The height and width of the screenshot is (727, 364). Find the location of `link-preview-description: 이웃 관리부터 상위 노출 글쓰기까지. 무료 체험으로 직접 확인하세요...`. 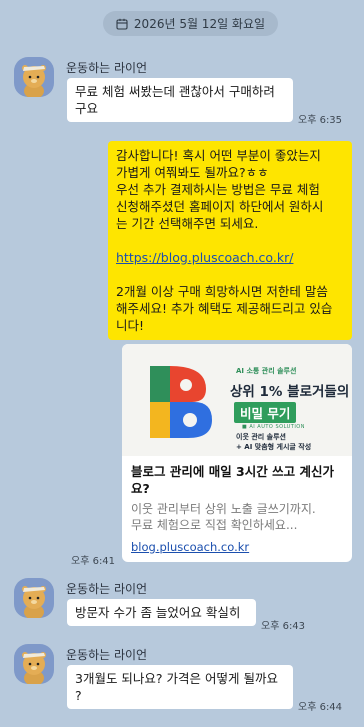

link-preview-description: 이웃 관리부터 상위 노출 글쓰기까지. 무료 체험으로 직접 확인하세요... is located at coordinates (223, 517).